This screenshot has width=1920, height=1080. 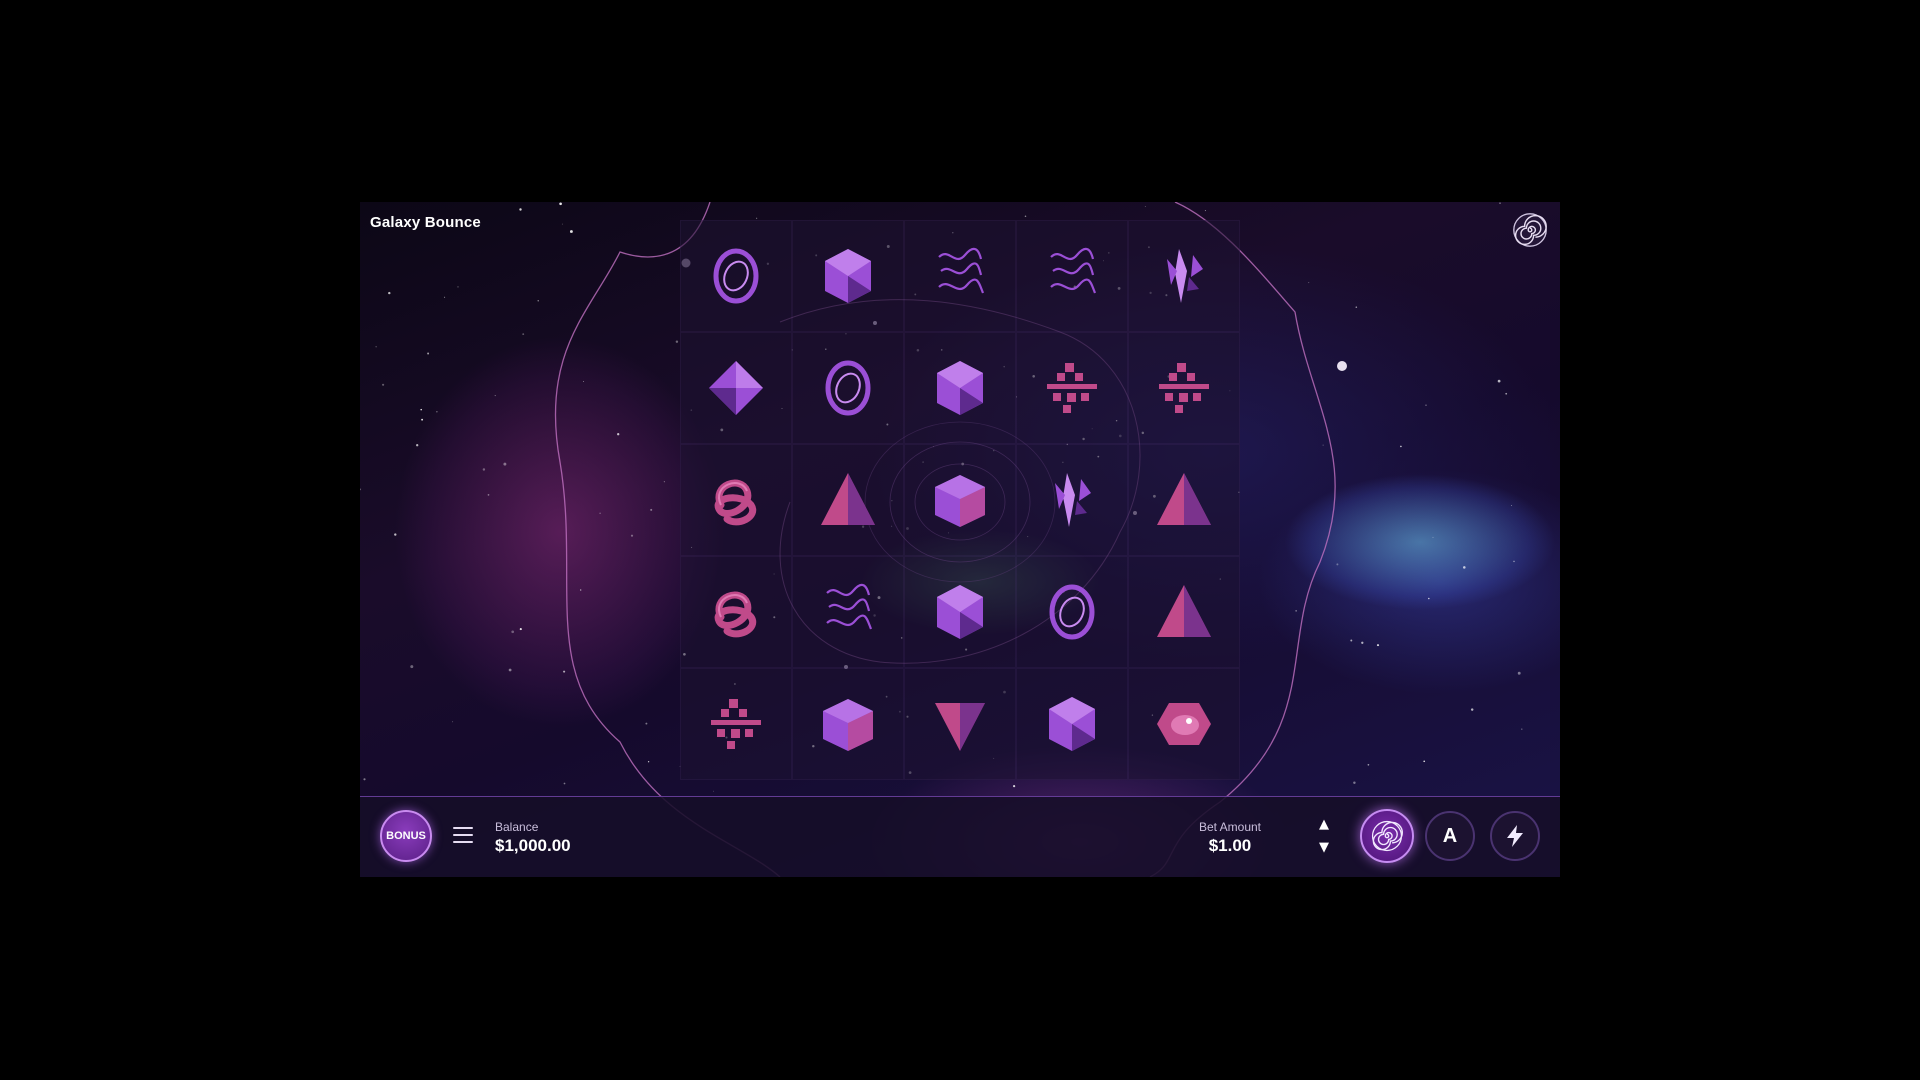 I want to click on balance-value: $1,000.00, so click(x=533, y=845).